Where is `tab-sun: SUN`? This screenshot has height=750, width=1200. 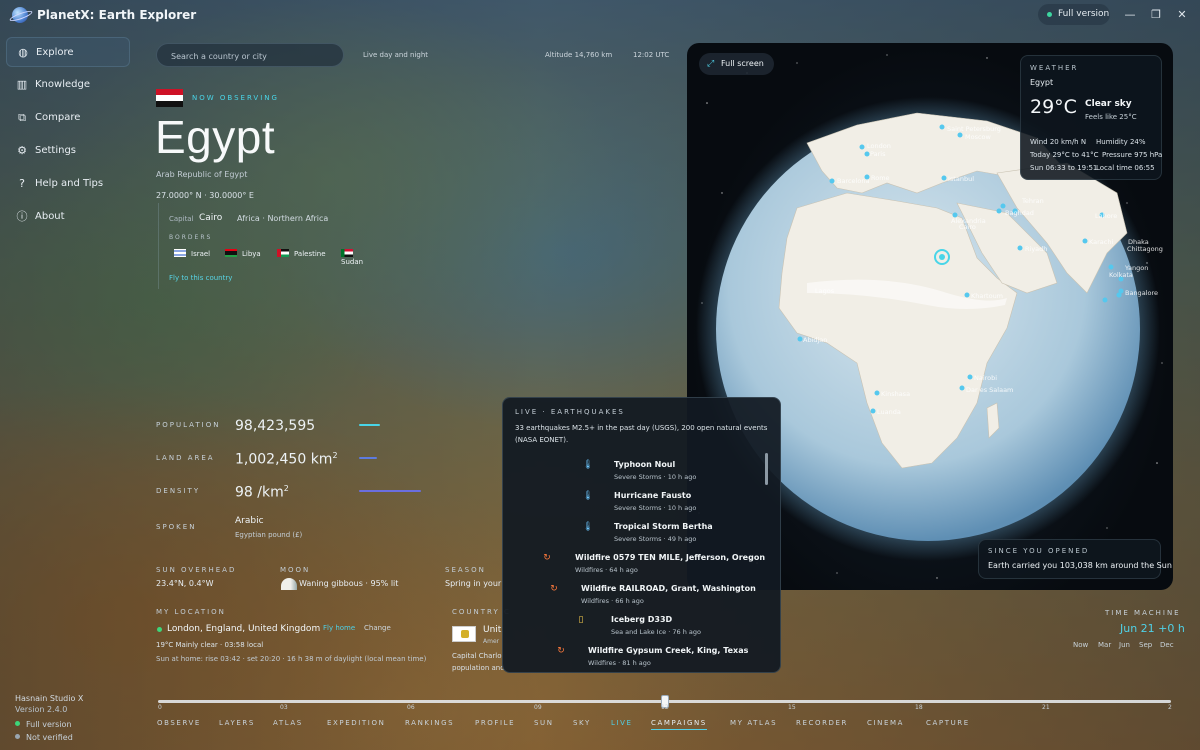
tab-sun: SUN is located at coordinates (544, 723).